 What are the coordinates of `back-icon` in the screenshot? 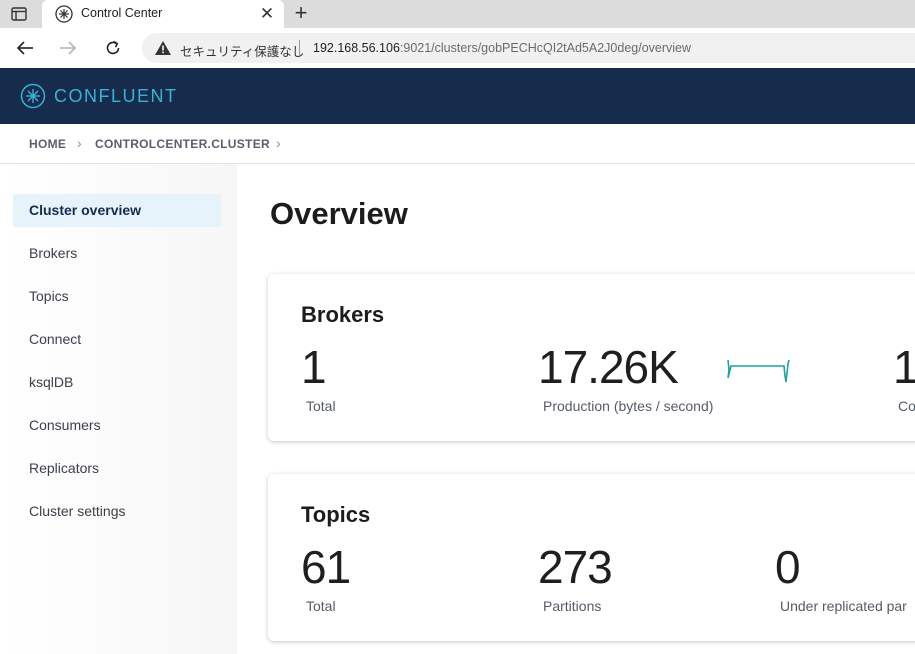 It's located at (25, 48).